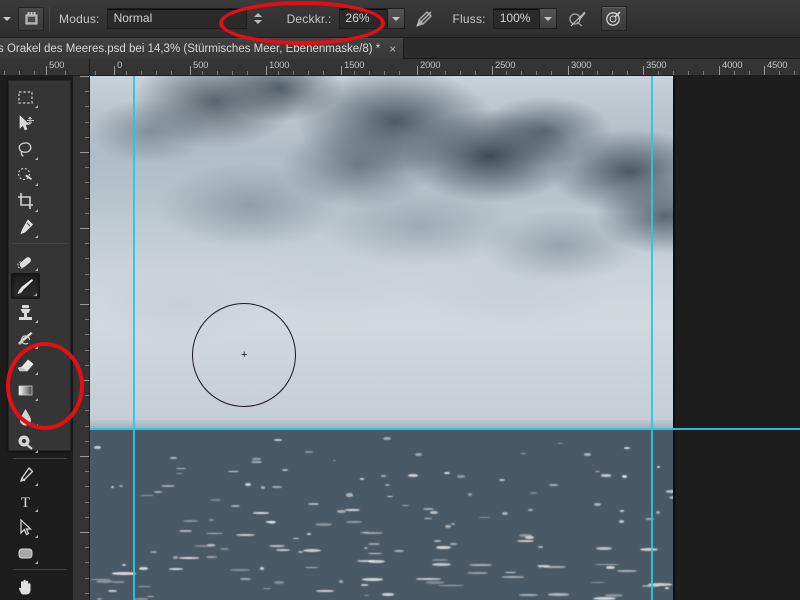  I want to click on eraser-tool, so click(25, 364).